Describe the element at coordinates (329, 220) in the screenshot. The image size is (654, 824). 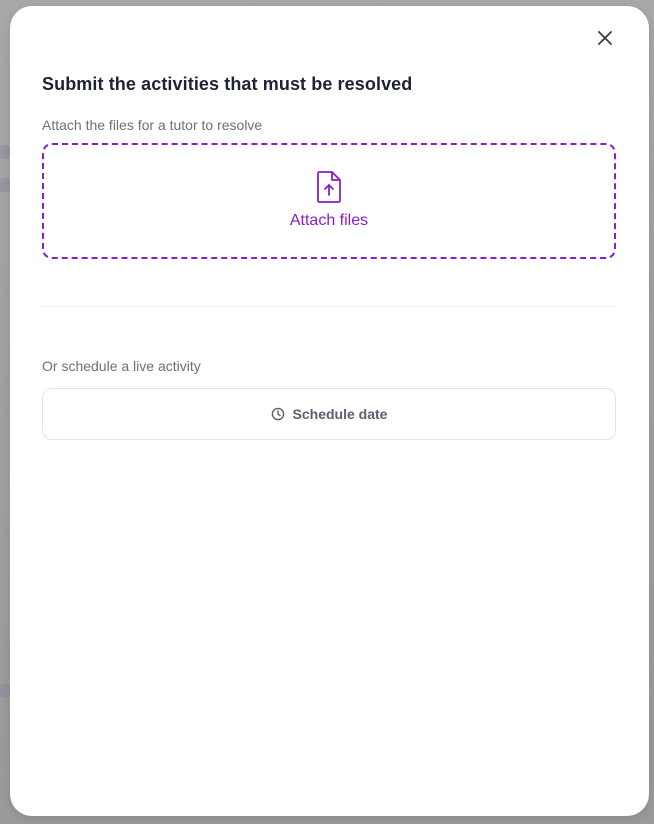
I see `attach-files-button-label: Attach files` at that location.